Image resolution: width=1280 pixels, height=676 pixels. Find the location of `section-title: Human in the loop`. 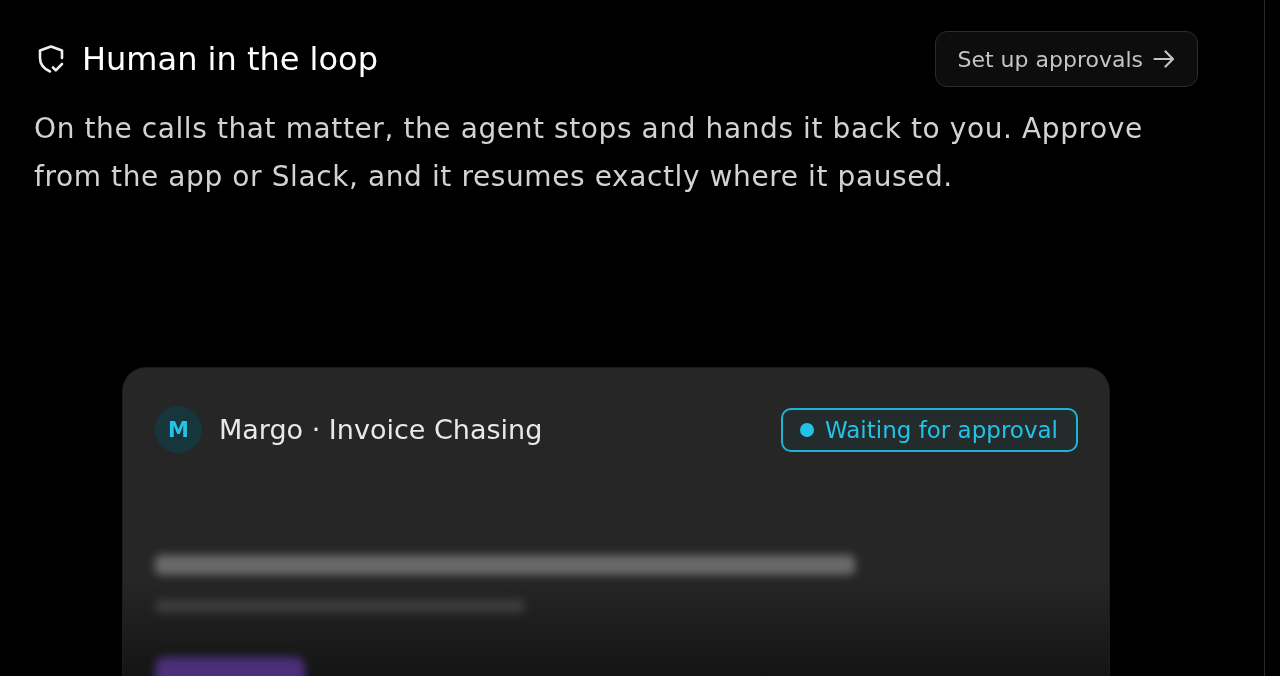

section-title: Human in the loop is located at coordinates (230, 59).